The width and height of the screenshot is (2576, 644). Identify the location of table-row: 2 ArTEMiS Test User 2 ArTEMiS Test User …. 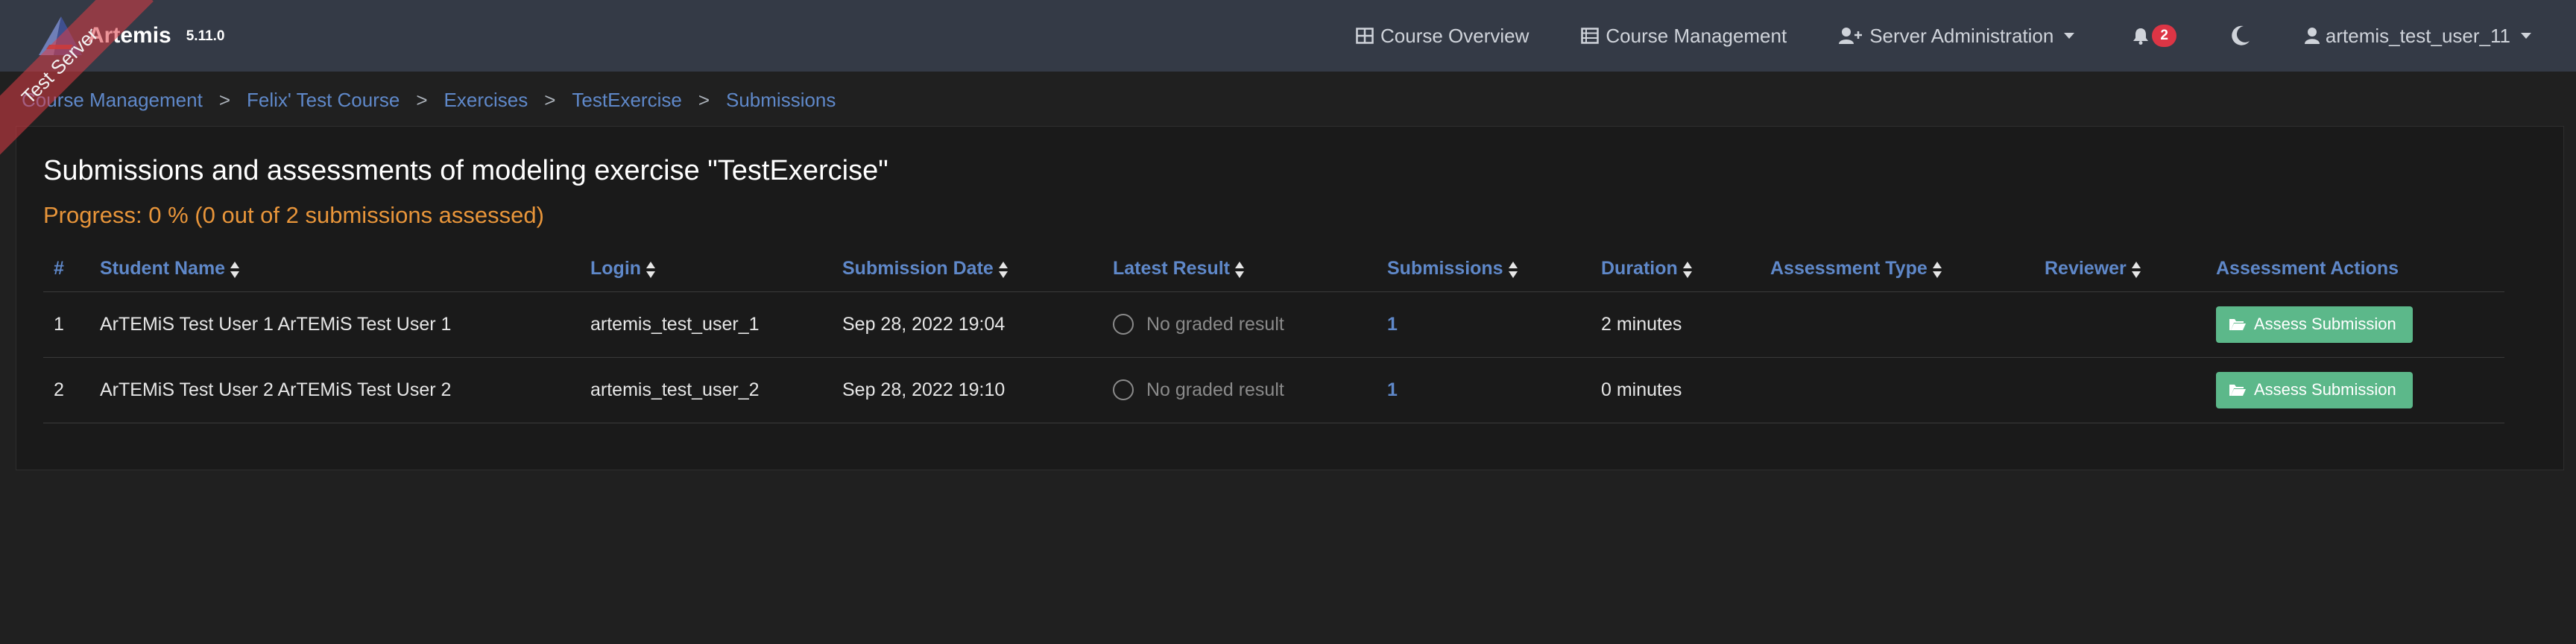
(1273, 390).